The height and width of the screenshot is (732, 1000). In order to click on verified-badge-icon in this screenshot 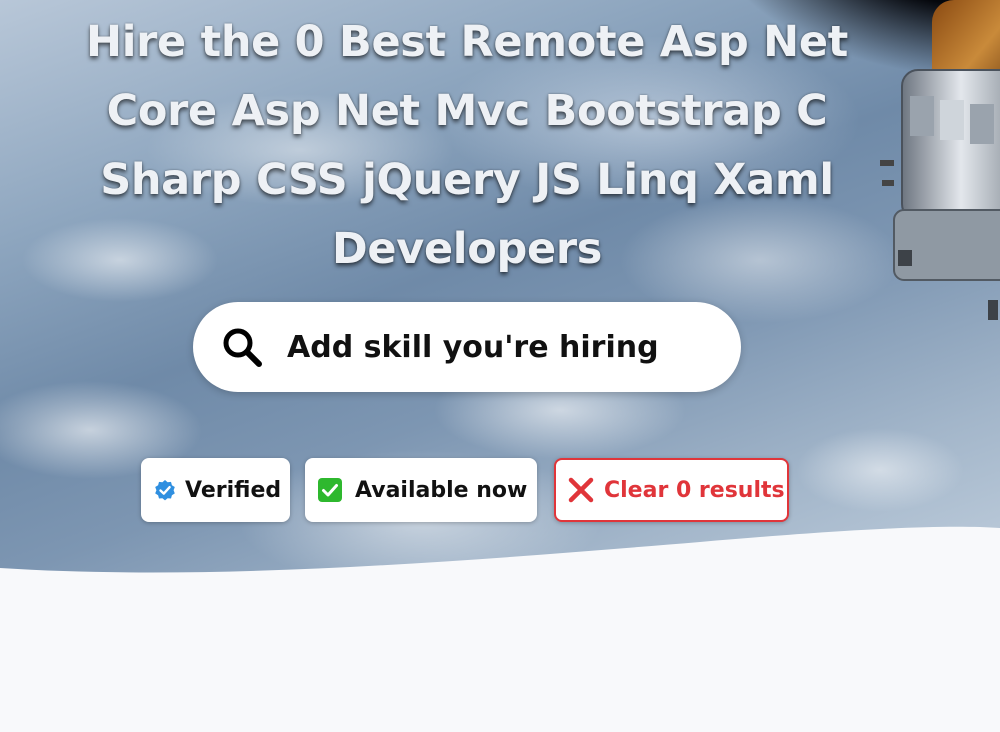, I will do `click(165, 490)`.